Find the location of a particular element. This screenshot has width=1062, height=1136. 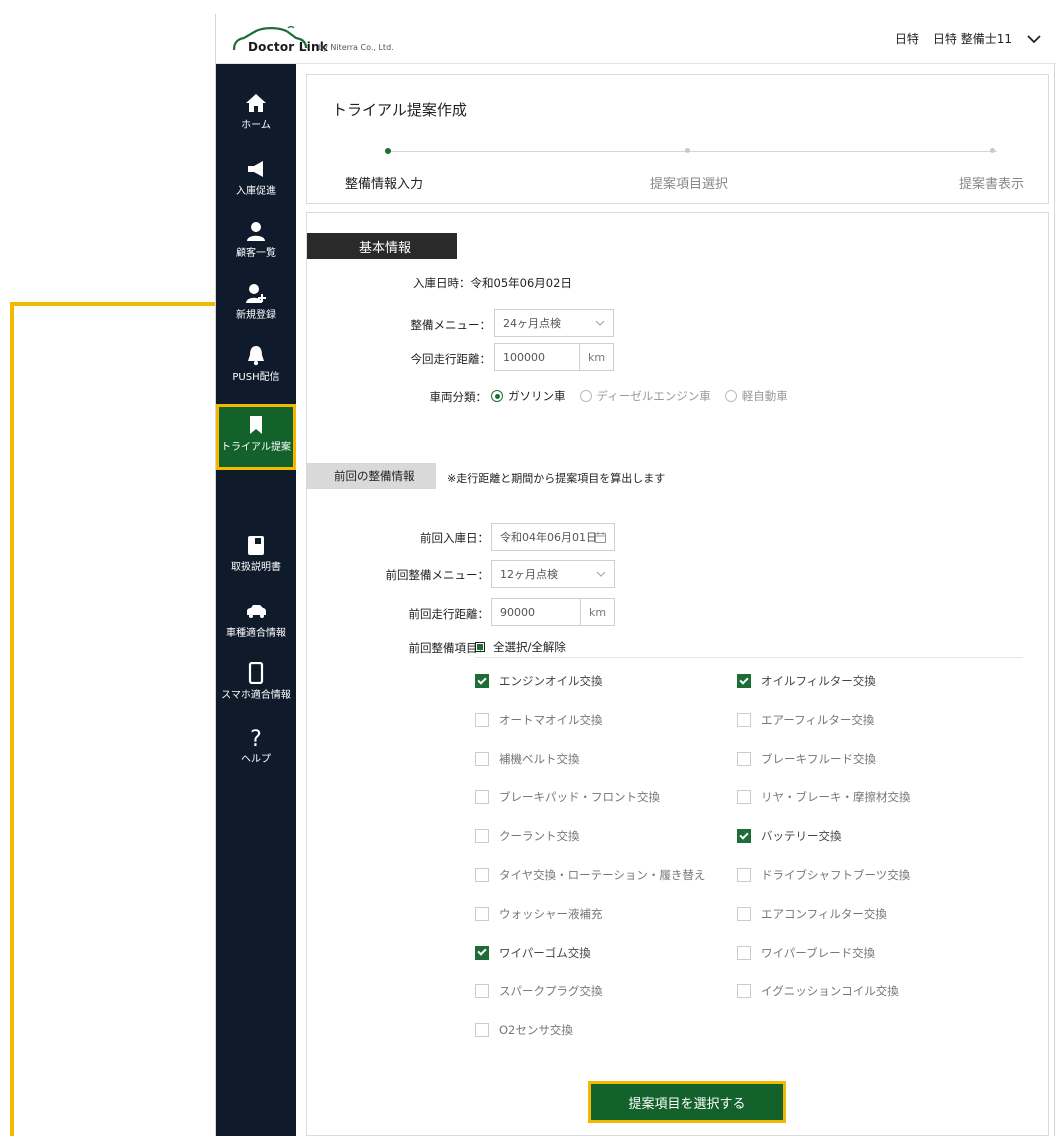

checkbox-label: リヤ・ブレーキ・摩擦材交換 is located at coordinates (836, 797).